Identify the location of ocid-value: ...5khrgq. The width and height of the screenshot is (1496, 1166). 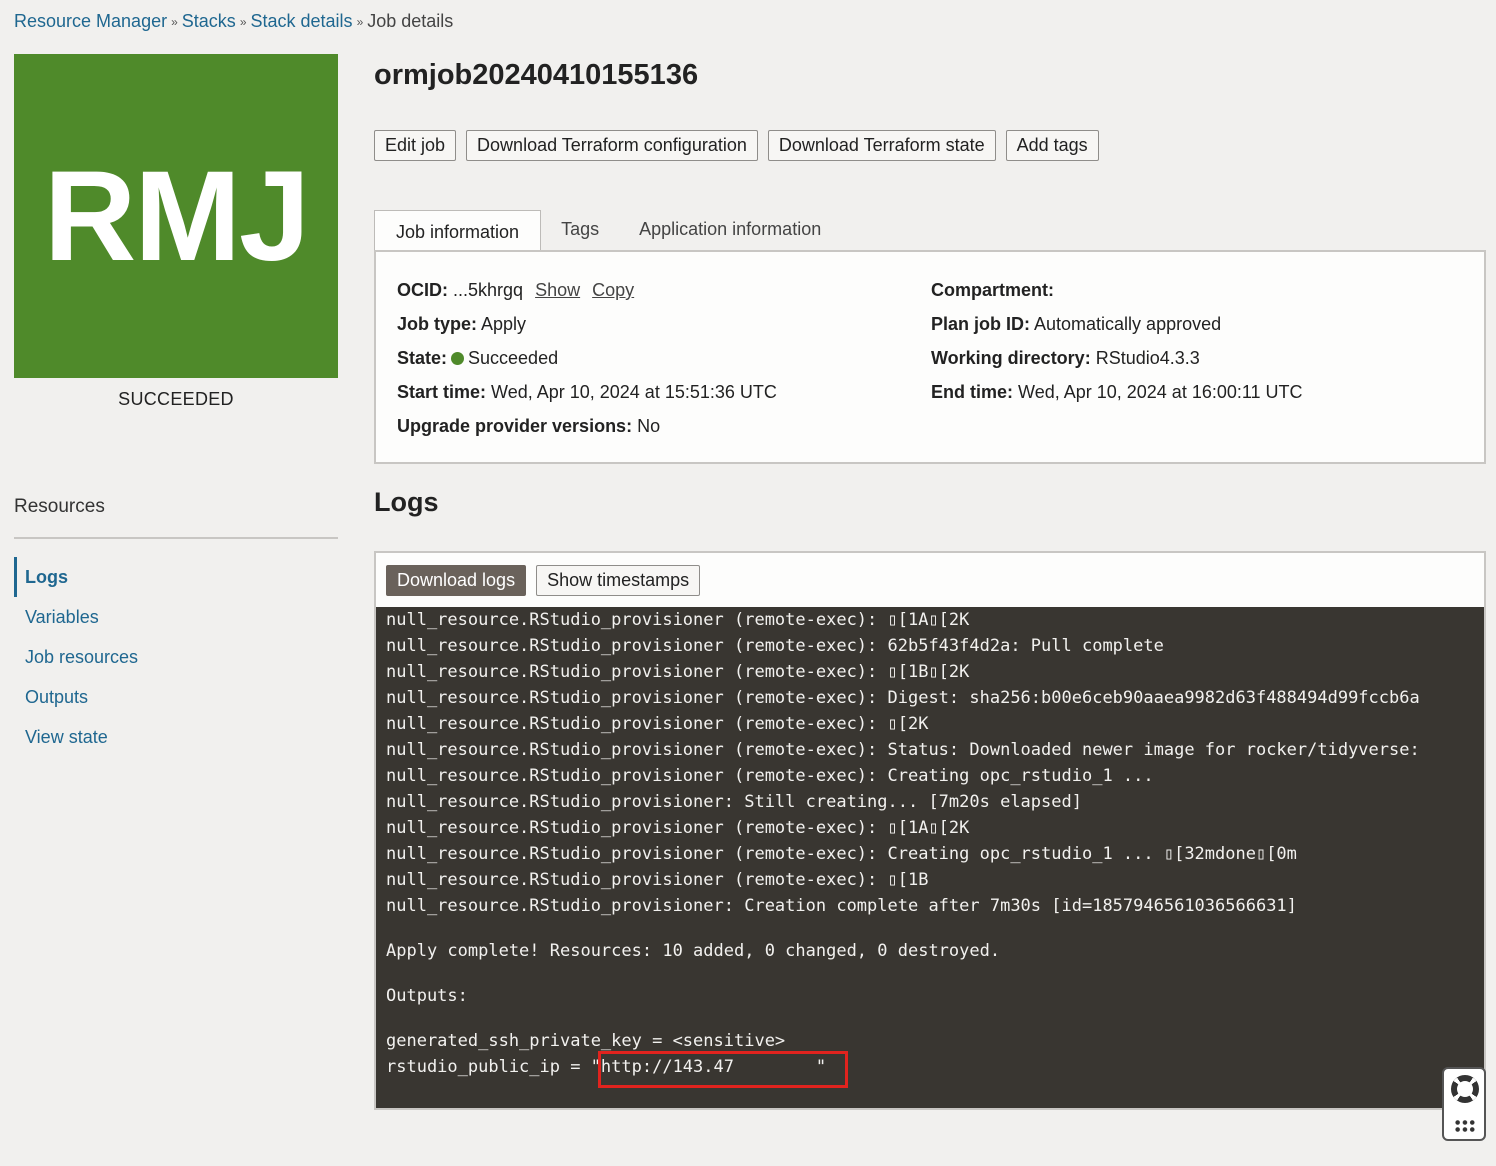
(488, 290).